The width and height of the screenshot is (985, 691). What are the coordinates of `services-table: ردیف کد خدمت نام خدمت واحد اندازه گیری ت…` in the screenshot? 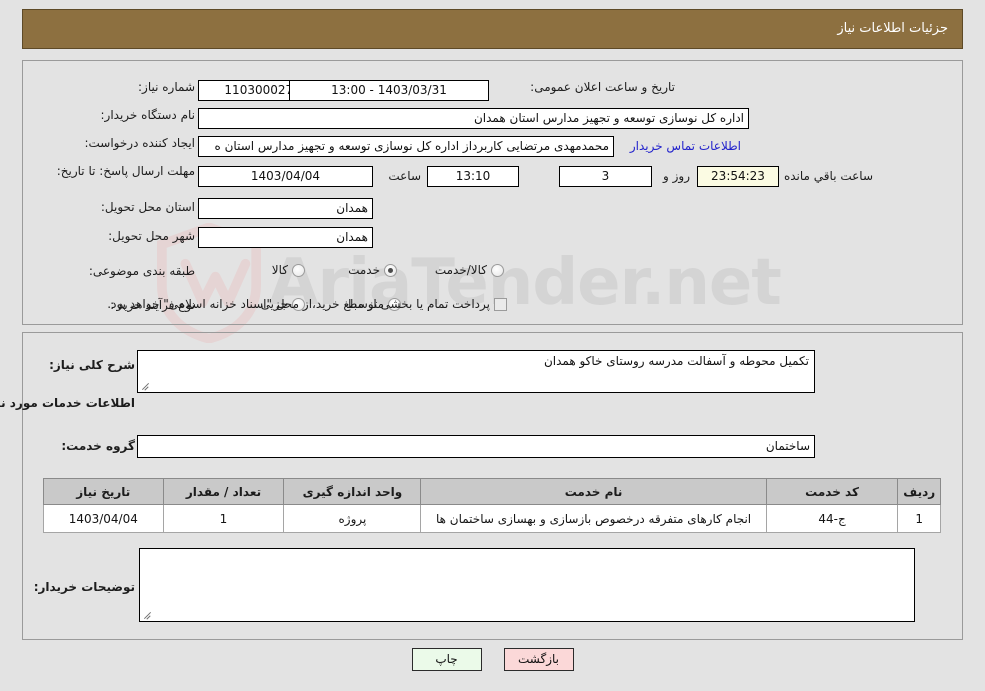 It's located at (492, 505).